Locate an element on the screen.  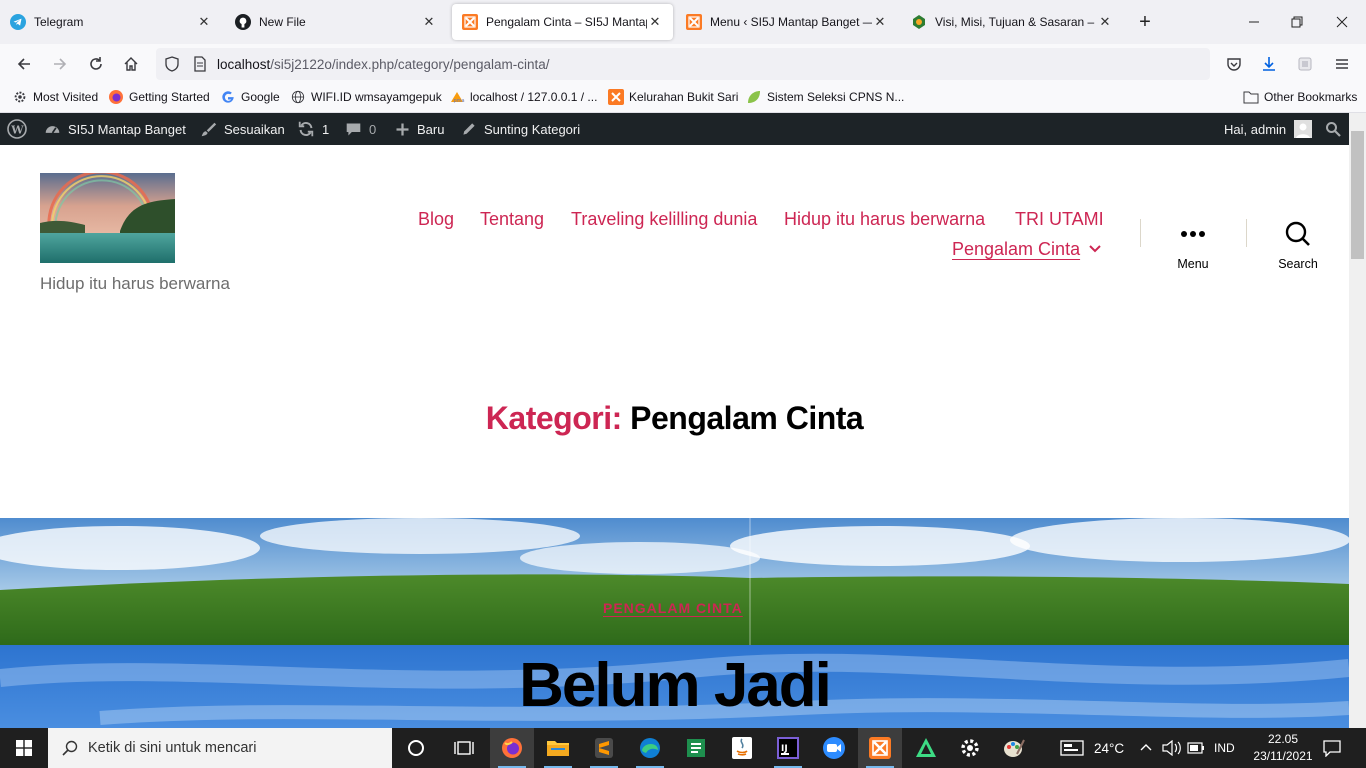
settings-gear-icon is located at coordinates (970, 748).